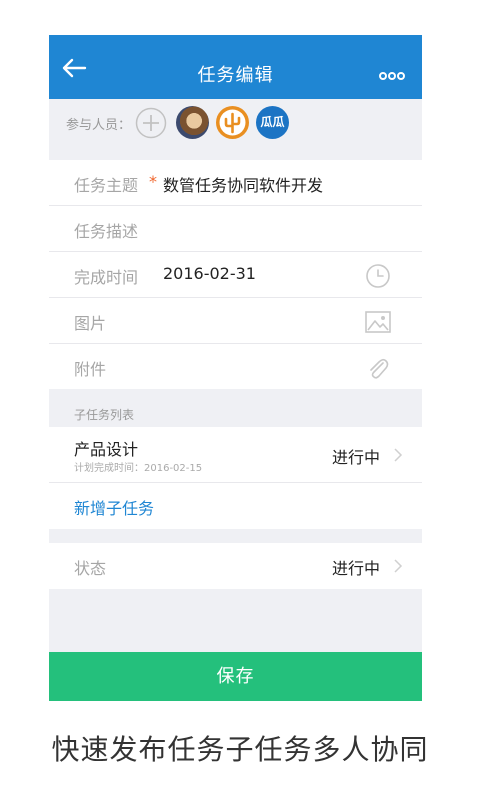 This screenshot has width=480, height=800. I want to click on images-label: 图片, so click(90, 323).